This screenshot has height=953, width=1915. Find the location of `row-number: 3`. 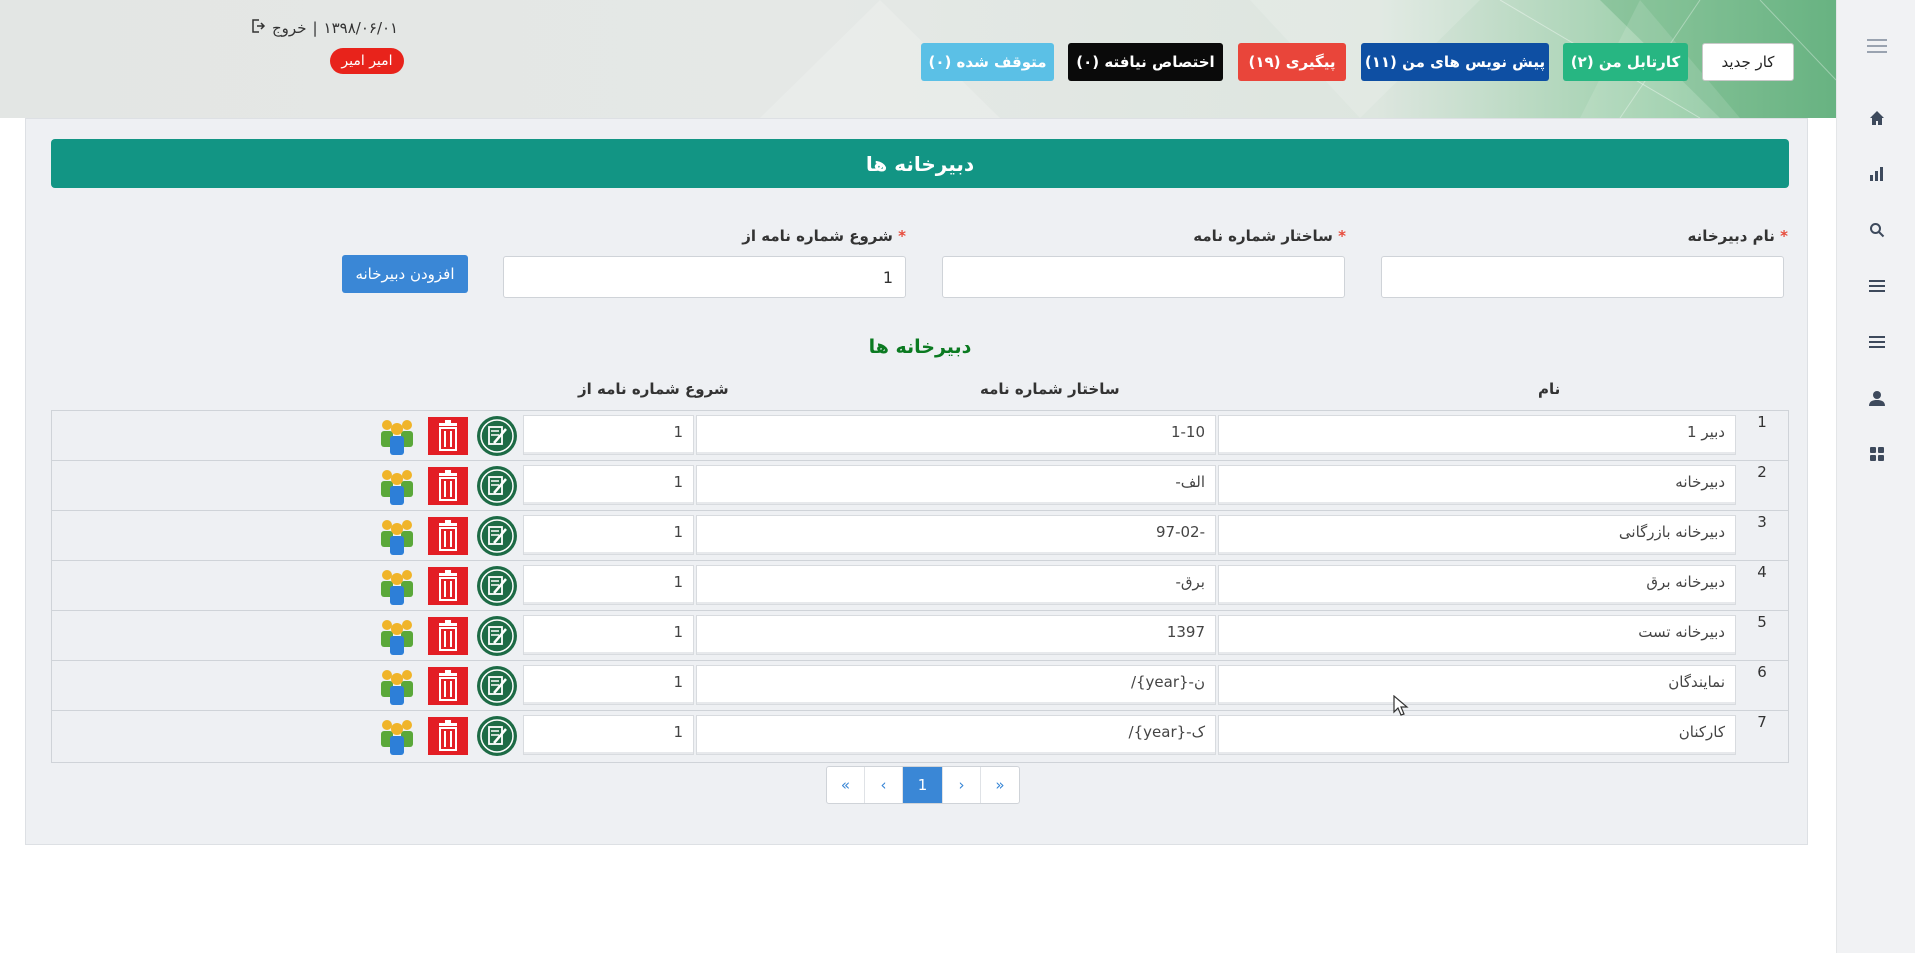

row-number: 3 is located at coordinates (1762, 522).